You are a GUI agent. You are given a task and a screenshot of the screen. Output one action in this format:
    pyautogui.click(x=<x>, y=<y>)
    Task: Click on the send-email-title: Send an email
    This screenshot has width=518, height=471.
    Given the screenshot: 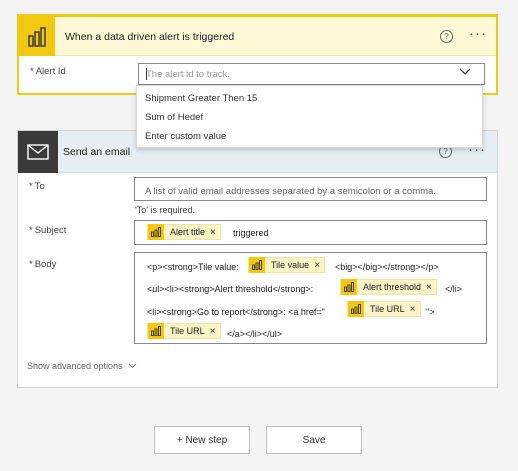 What is the action you would take?
    pyautogui.click(x=97, y=152)
    